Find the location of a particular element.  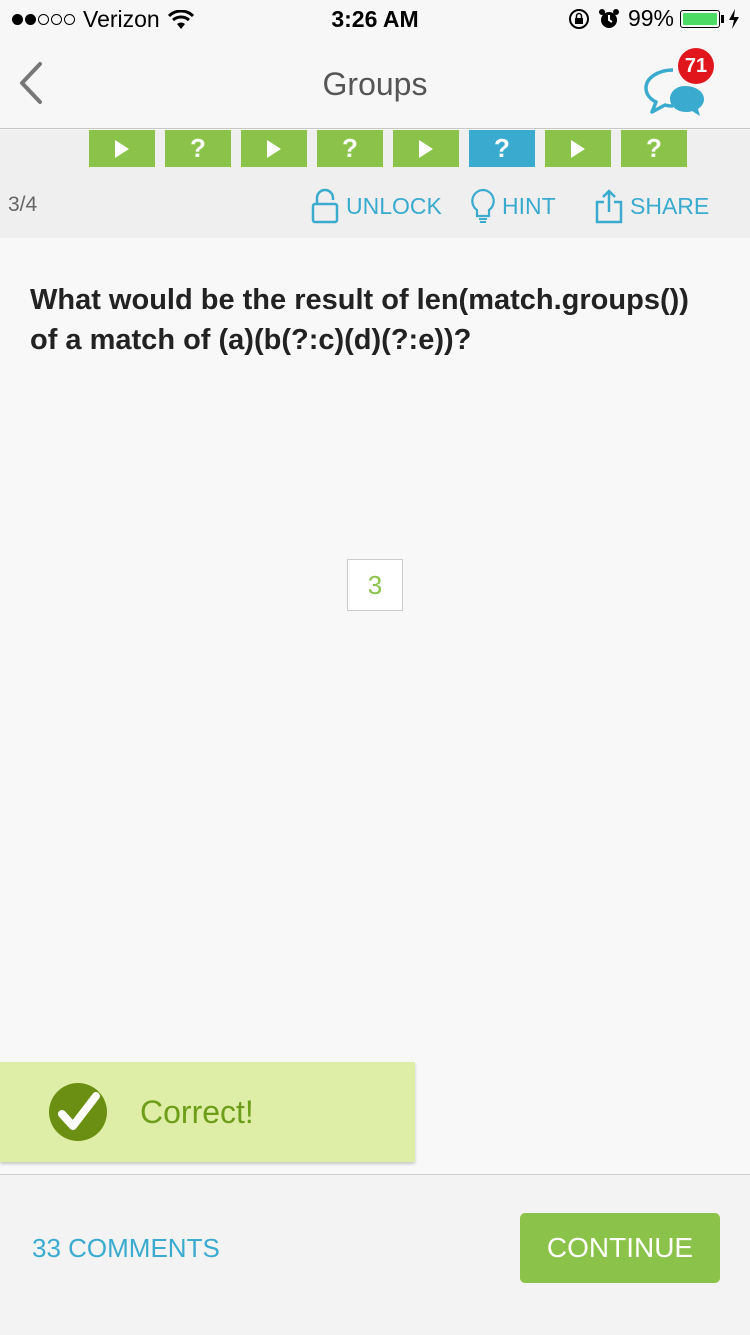

battery-level is located at coordinates (700, 18).